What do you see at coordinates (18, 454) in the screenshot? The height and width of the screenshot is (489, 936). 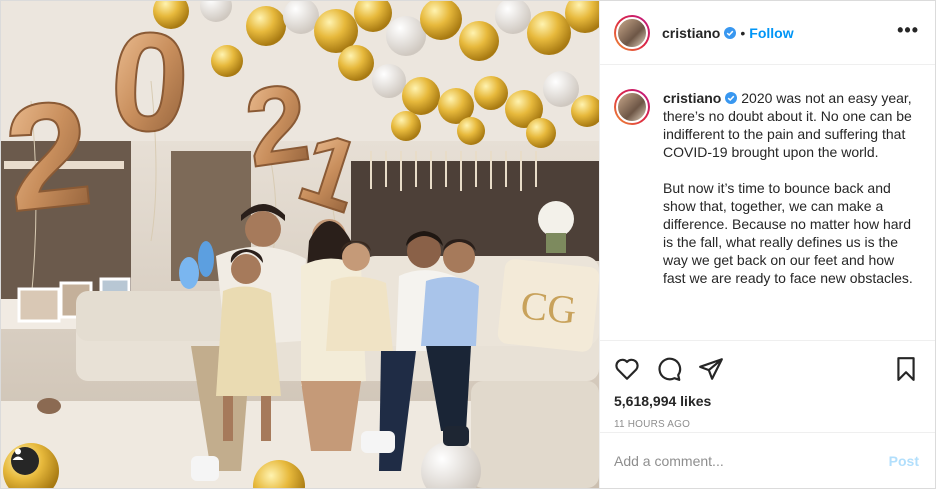 I see `user-tag-icon` at bounding box center [18, 454].